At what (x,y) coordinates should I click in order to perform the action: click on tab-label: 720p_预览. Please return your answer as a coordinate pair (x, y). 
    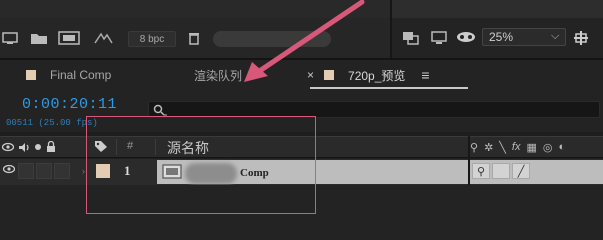
    Looking at the image, I should click on (377, 75).